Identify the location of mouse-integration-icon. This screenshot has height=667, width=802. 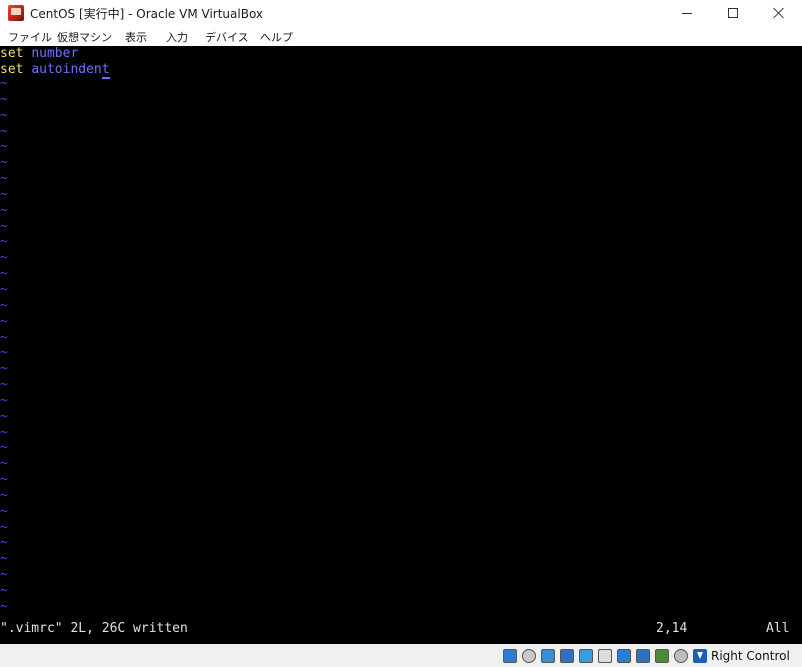
(681, 656).